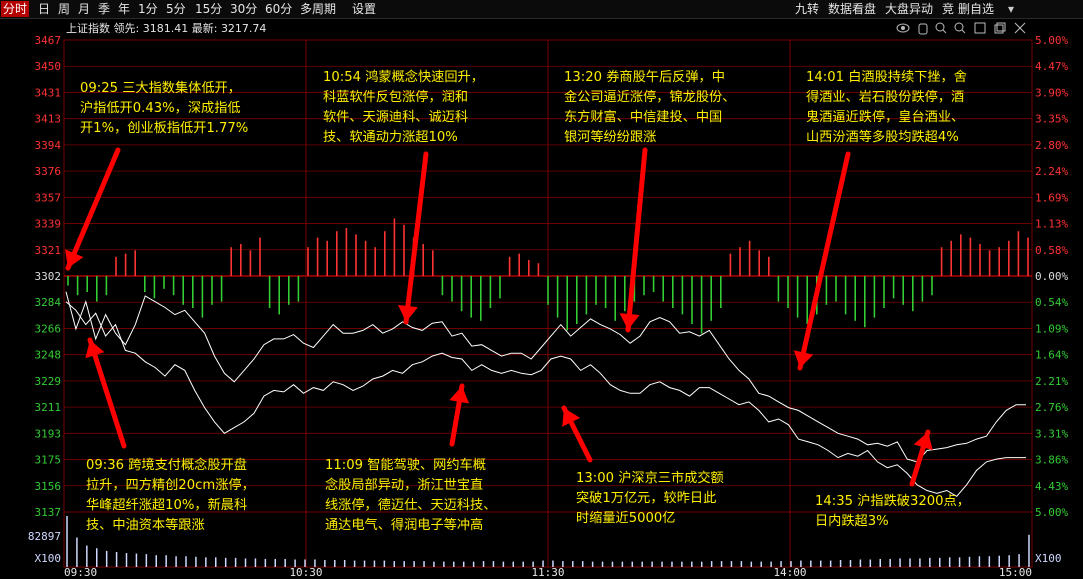  What do you see at coordinates (48, 276) in the screenshot?
I see `y-tick-label: 3302` at bounding box center [48, 276].